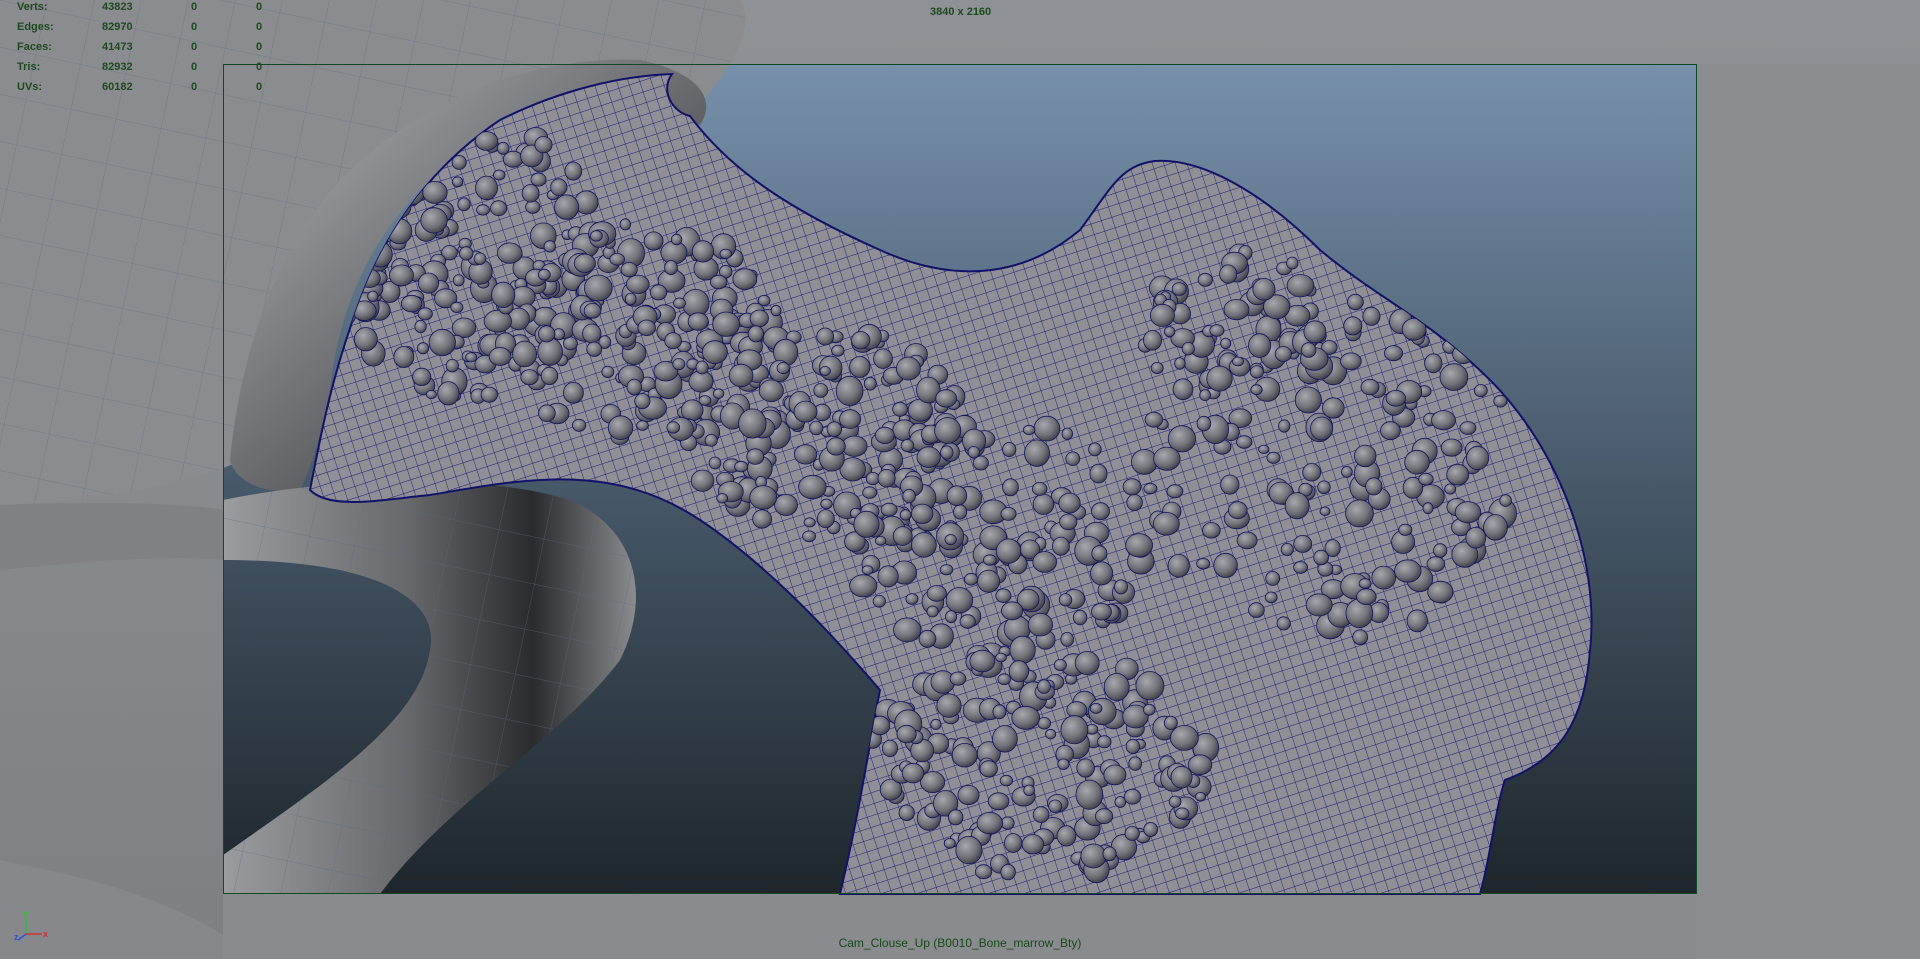 This screenshot has height=959, width=1920. I want to click on hud-row-uvs: UVs: 60182 0 0, so click(145, 90).